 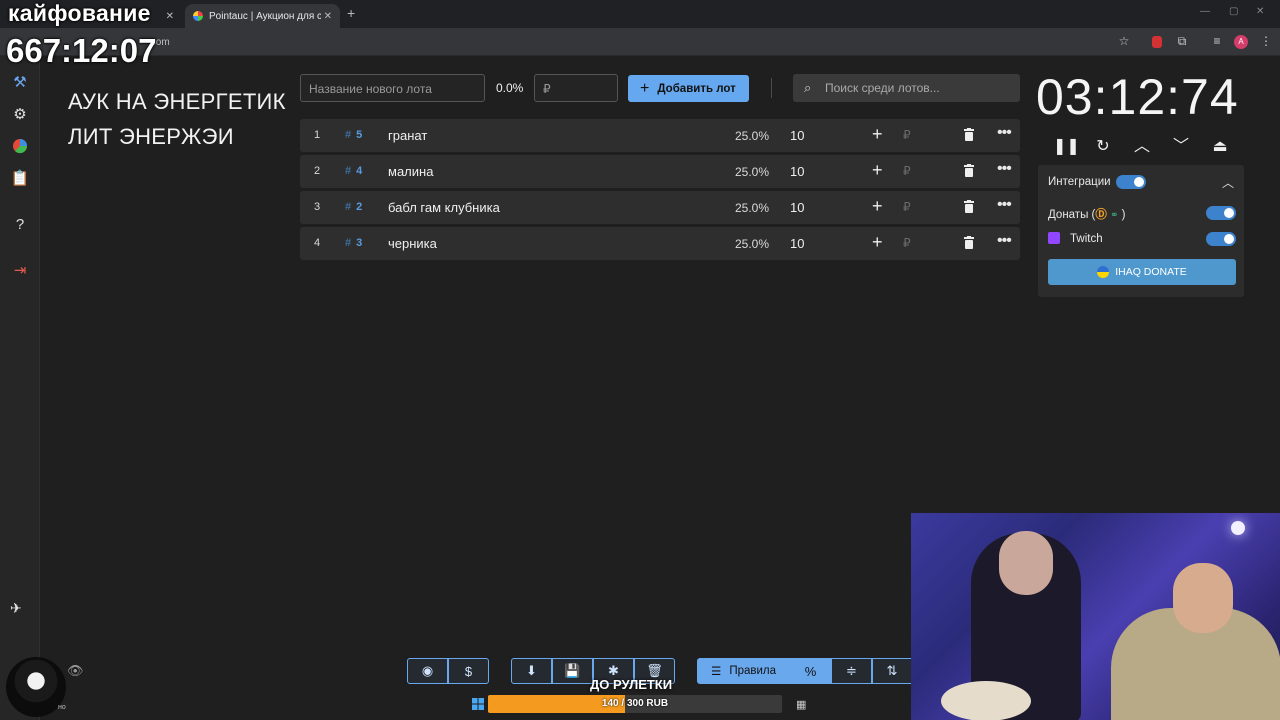 What do you see at coordinates (576, 88) in the screenshot?
I see `new-lot-amount-input: ₽` at bounding box center [576, 88].